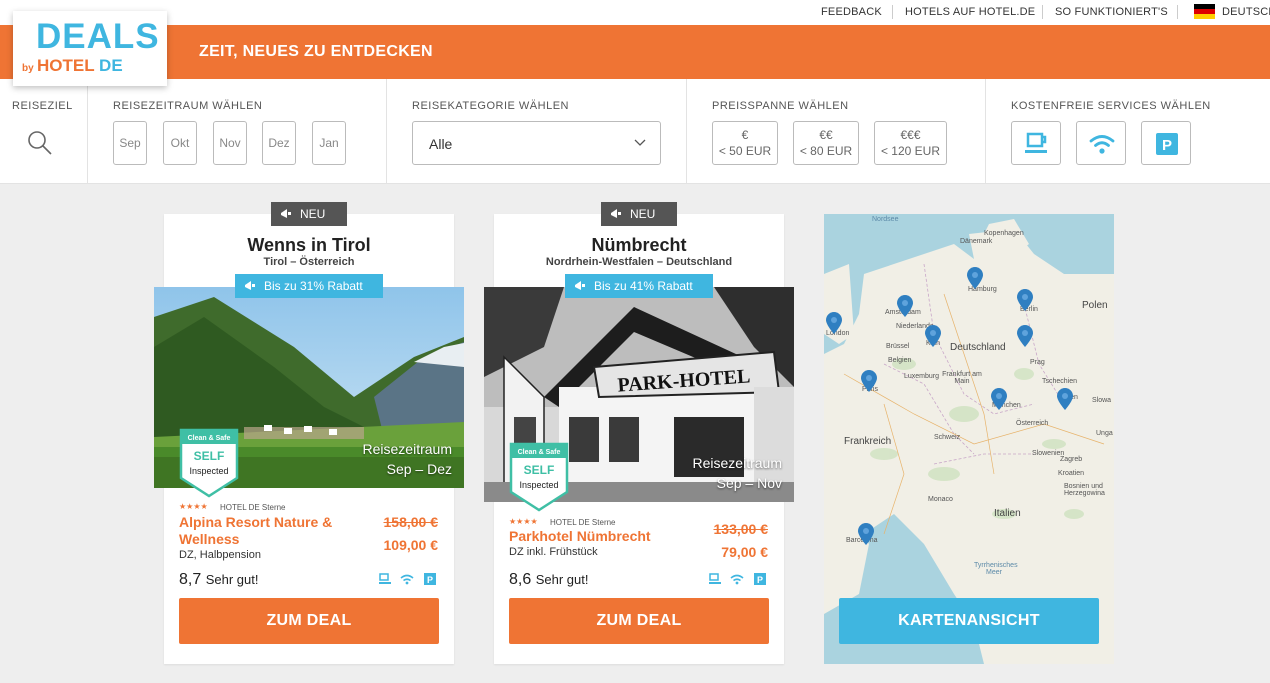 The height and width of the screenshot is (683, 1270). Describe the element at coordinates (1004, 233) in the screenshot. I see `map-label: Kopenhagen` at that location.